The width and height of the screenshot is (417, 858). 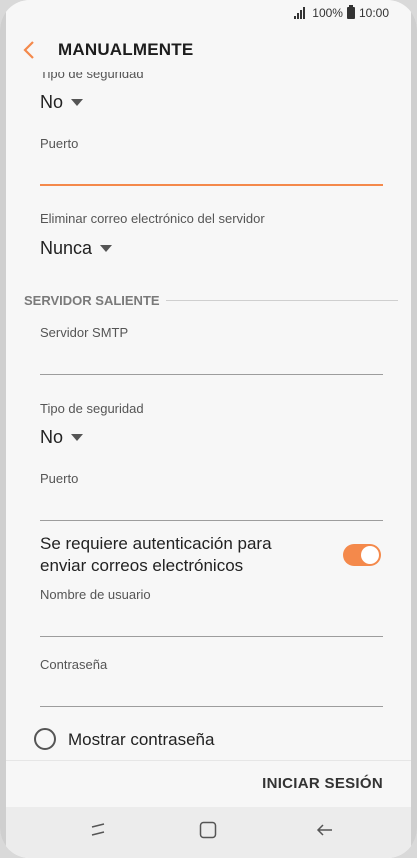 What do you see at coordinates (98, 831) in the screenshot?
I see `recent-apps-icon` at bounding box center [98, 831].